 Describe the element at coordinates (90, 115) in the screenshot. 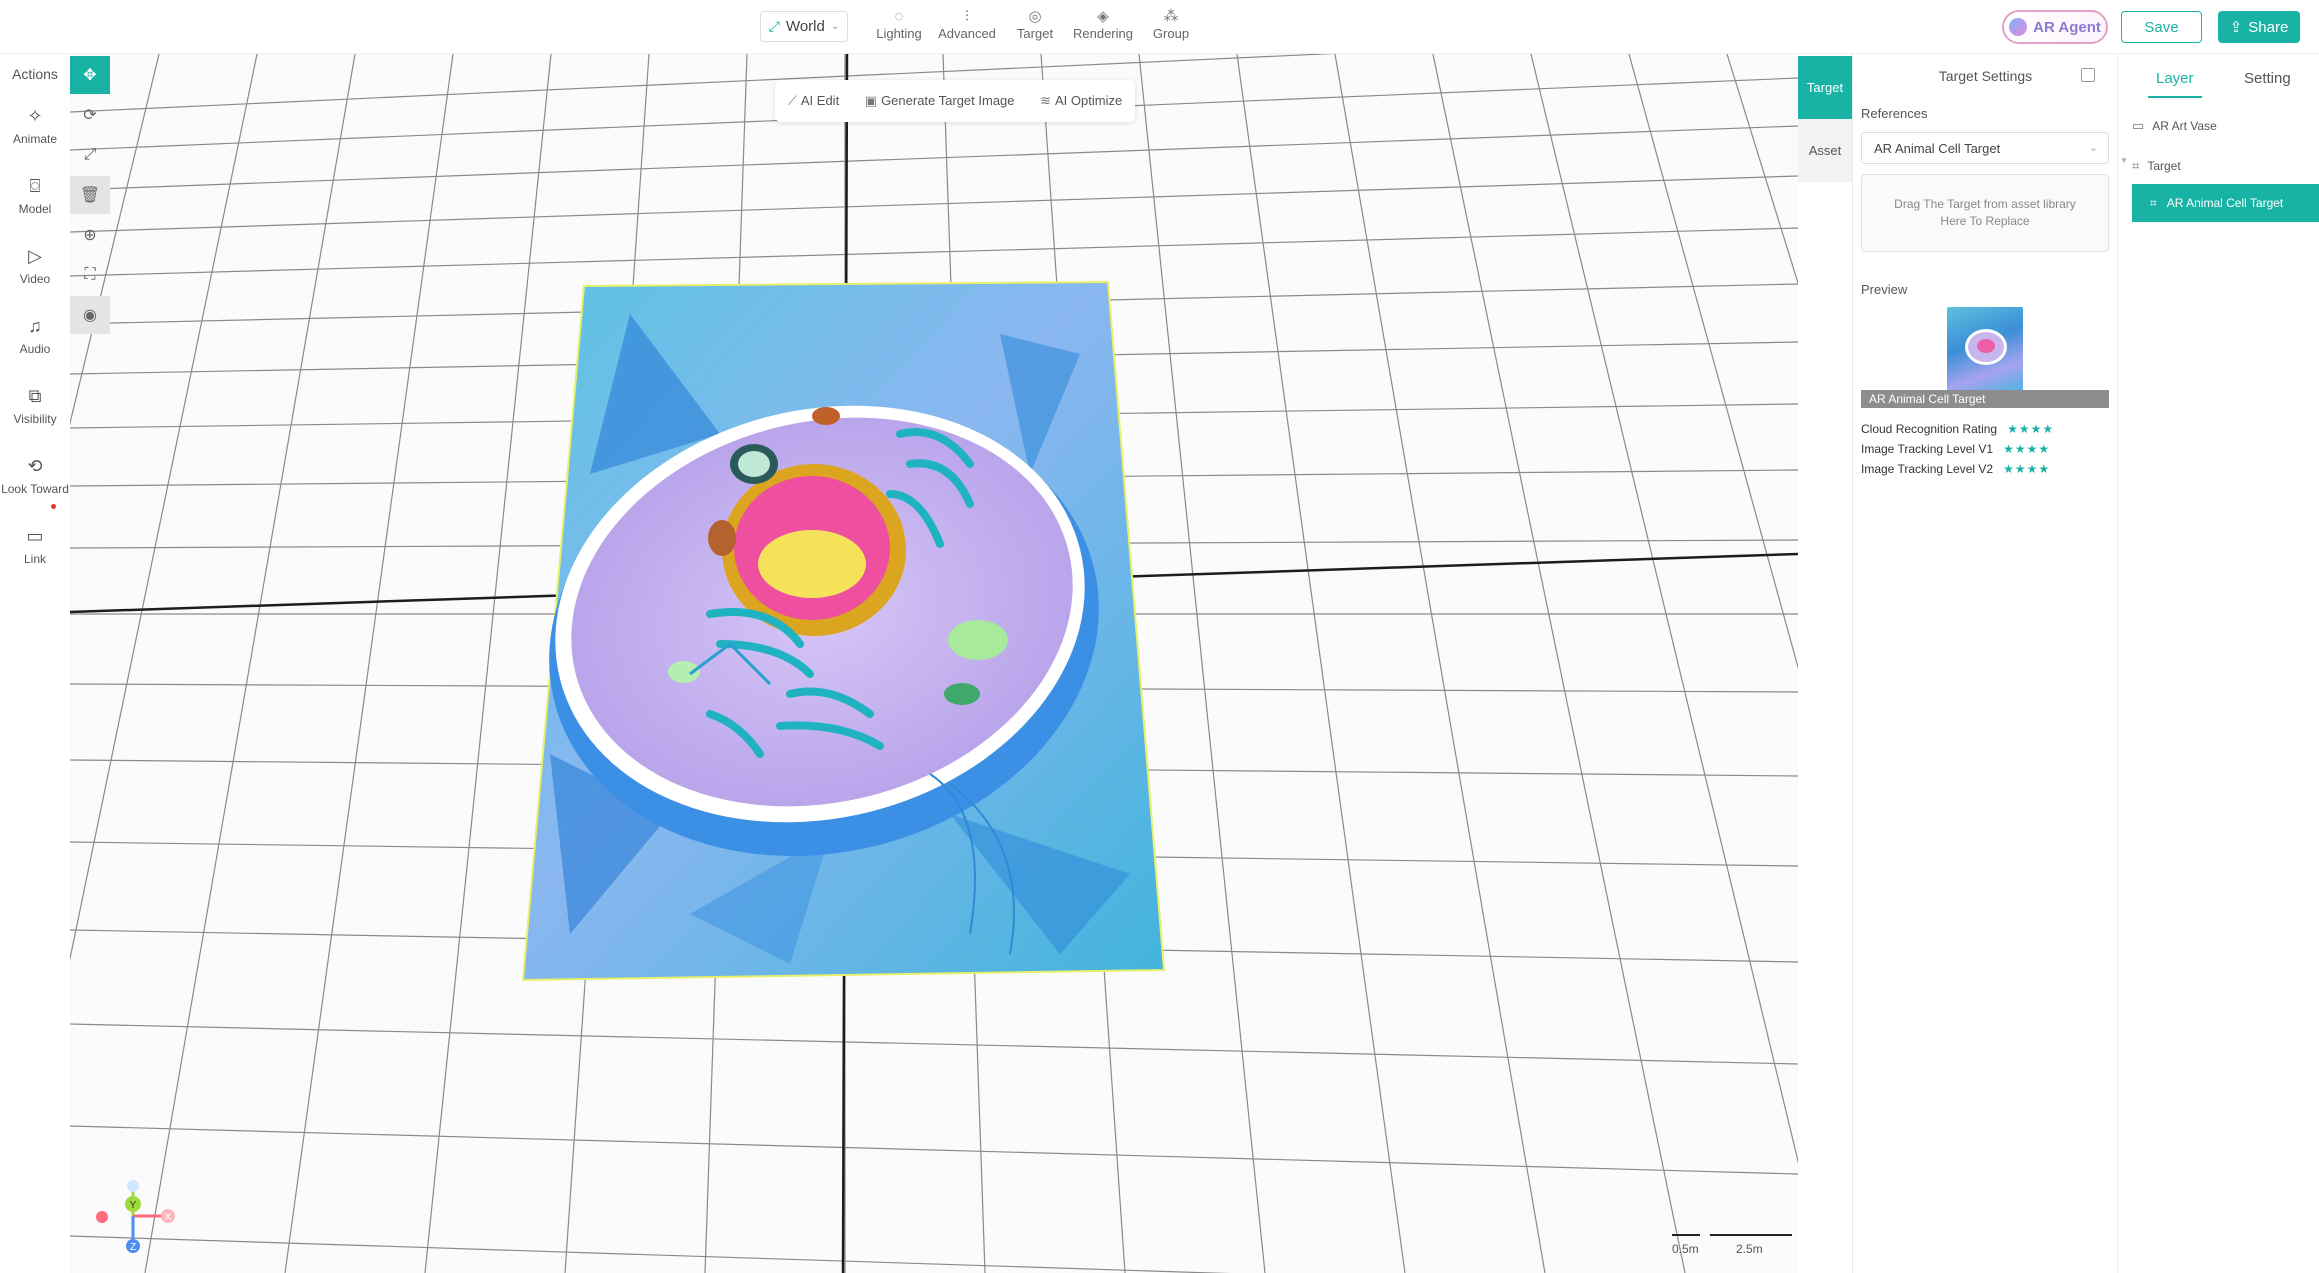

I see `rotate-icon: ⟳` at that location.